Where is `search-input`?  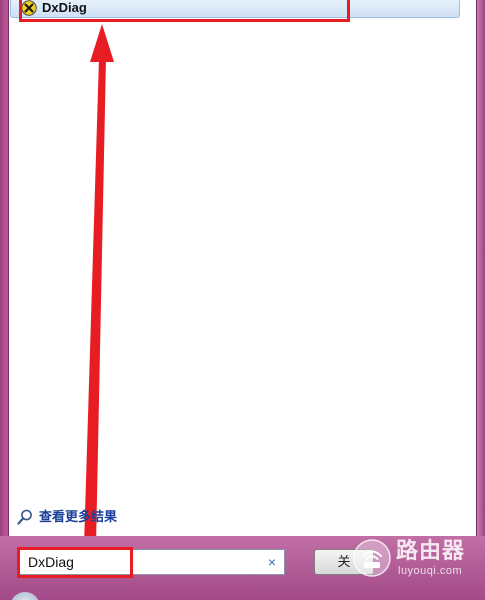 search-input is located at coordinates (143, 562).